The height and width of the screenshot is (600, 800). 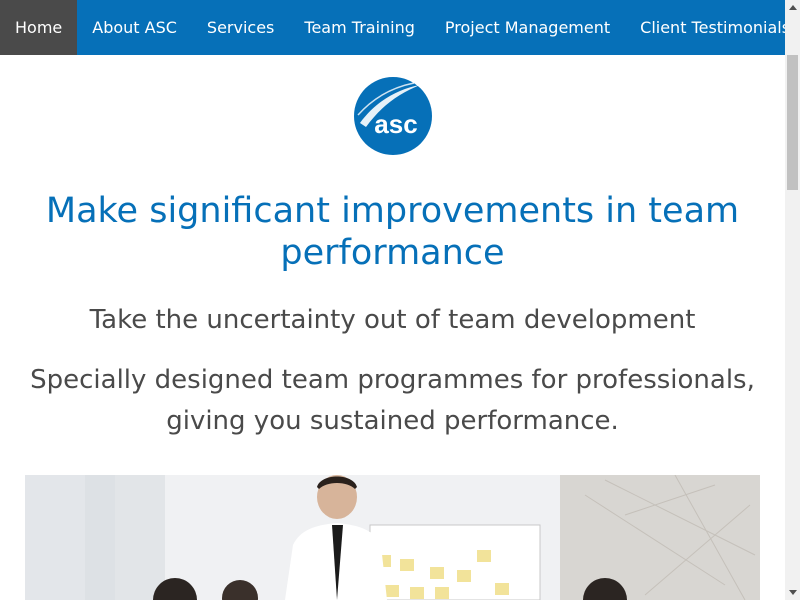 I want to click on nav-item-project-management: Project Management, so click(x=527, y=27).